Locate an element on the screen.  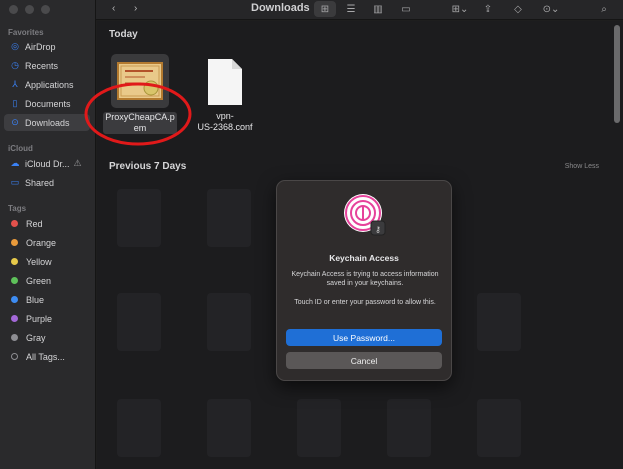
tag-icon: ◇ is located at coordinates (518, 9).